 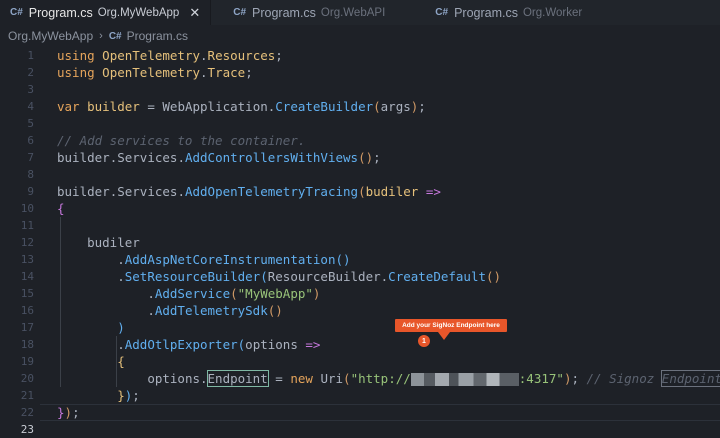 What do you see at coordinates (151, 310) in the screenshot?
I see `code-line: 16 .AddTelemetrySdk()` at bounding box center [151, 310].